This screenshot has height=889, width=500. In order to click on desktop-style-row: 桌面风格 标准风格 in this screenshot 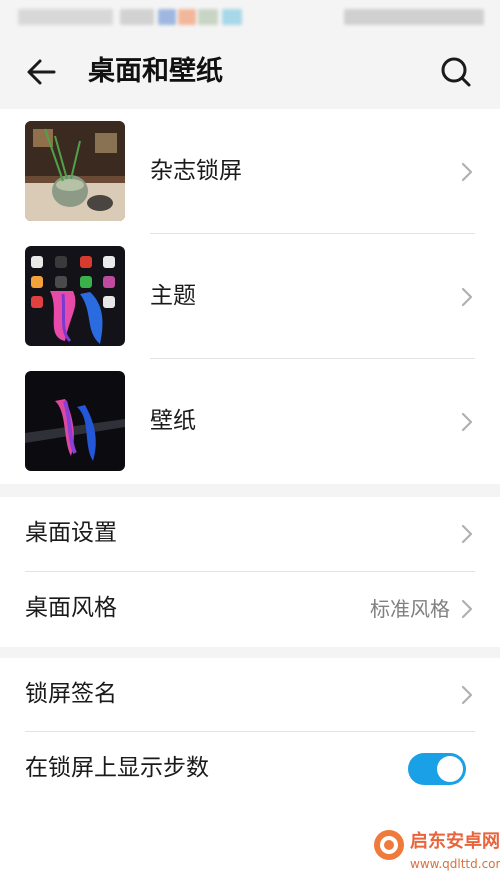, I will do `click(250, 609)`.